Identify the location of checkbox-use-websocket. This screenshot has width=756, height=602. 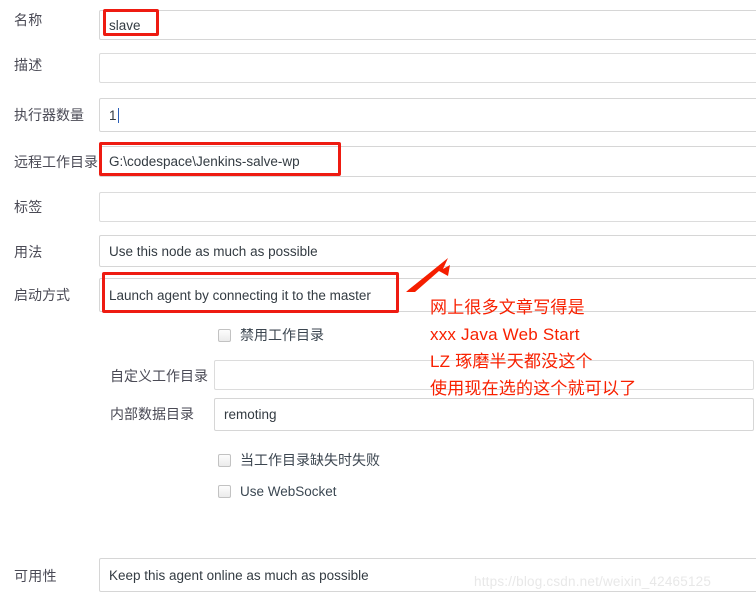
(224, 491).